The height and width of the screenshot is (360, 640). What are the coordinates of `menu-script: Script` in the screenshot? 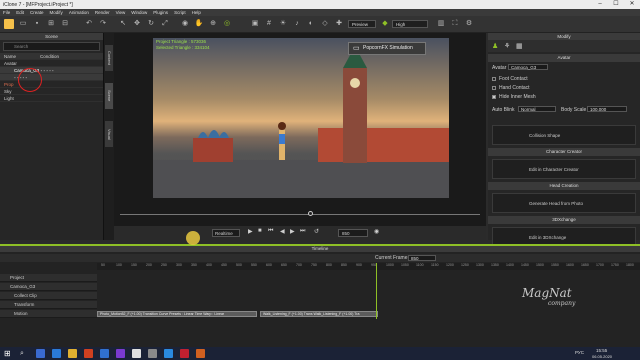 It's located at (180, 12).